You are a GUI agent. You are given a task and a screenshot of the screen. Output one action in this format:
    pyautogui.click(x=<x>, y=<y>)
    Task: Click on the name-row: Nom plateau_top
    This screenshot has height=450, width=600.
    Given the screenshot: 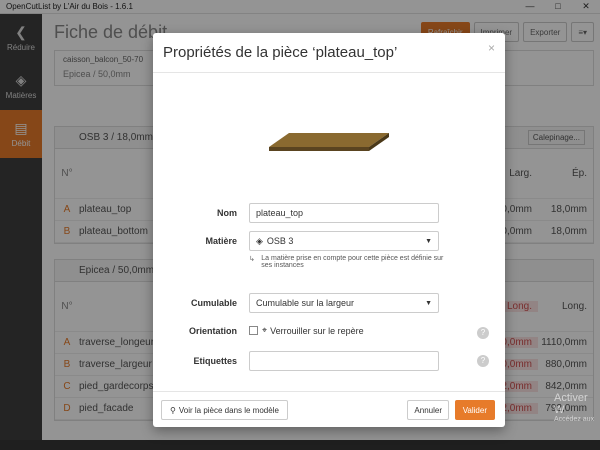 What is the action you would take?
    pyautogui.click(x=329, y=213)
    